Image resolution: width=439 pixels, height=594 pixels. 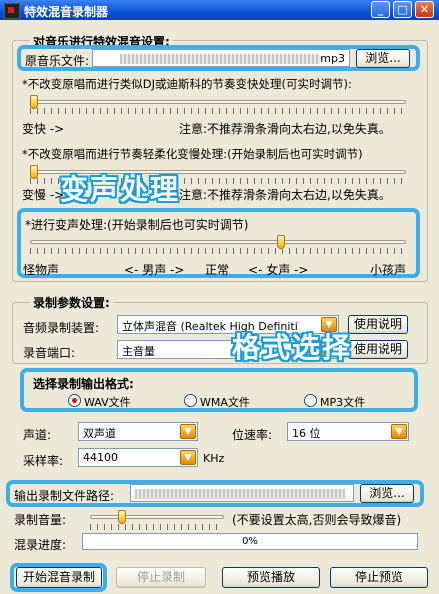 What do you see at coordinates (342, 402) in the screenshot?
I see `format-label-mp3: MP3文件` at bounding box center [342, 402].